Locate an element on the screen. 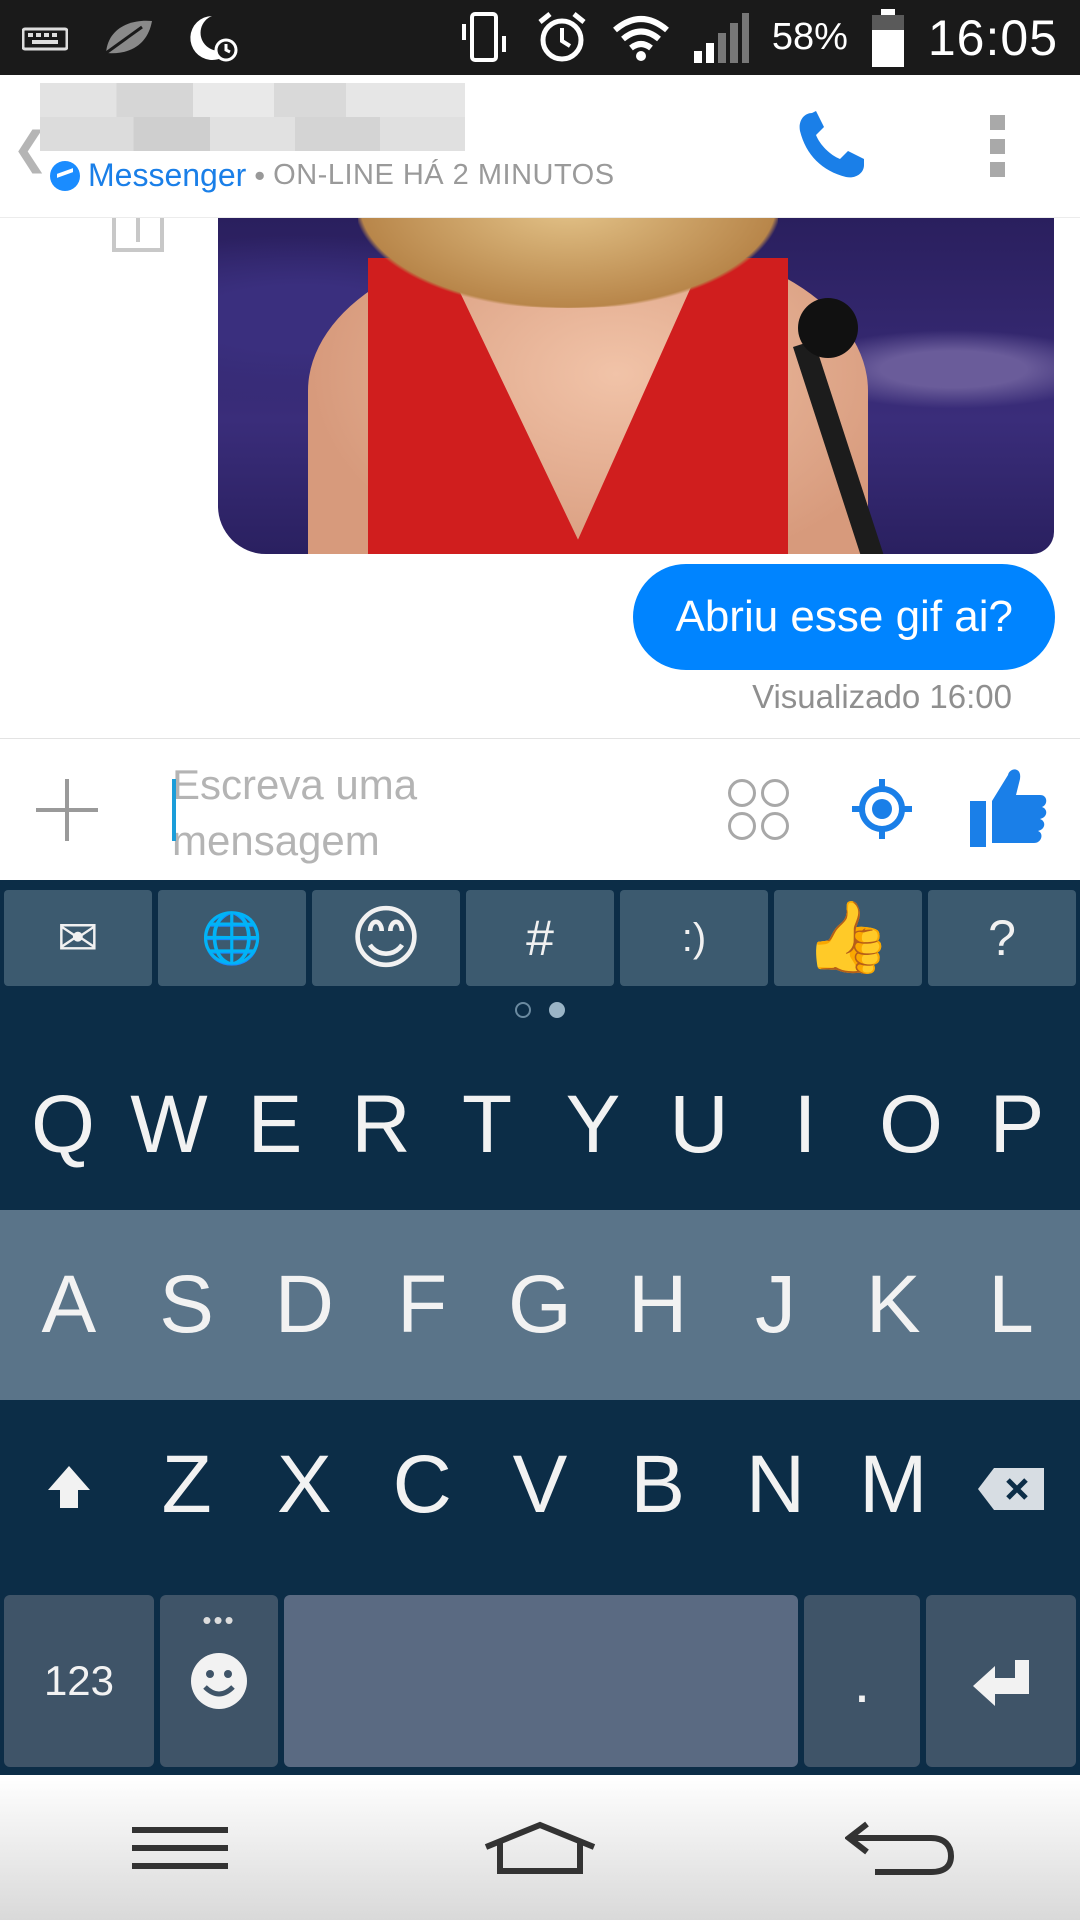 Image resolution: width=1080 pixels, height=1920 pixels. keyboard-bottom-row: 123 ••• . is located at coordinates (540, 1685).